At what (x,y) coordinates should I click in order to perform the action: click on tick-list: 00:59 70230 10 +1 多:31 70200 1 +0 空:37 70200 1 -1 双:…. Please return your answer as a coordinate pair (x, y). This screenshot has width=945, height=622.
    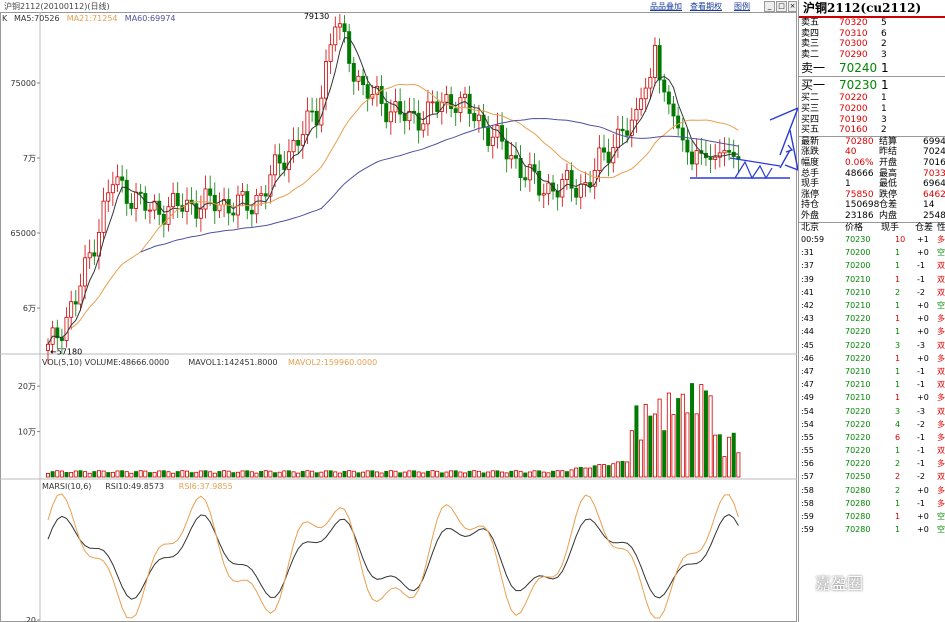
    Looking at the image, I should click on (872, 384).